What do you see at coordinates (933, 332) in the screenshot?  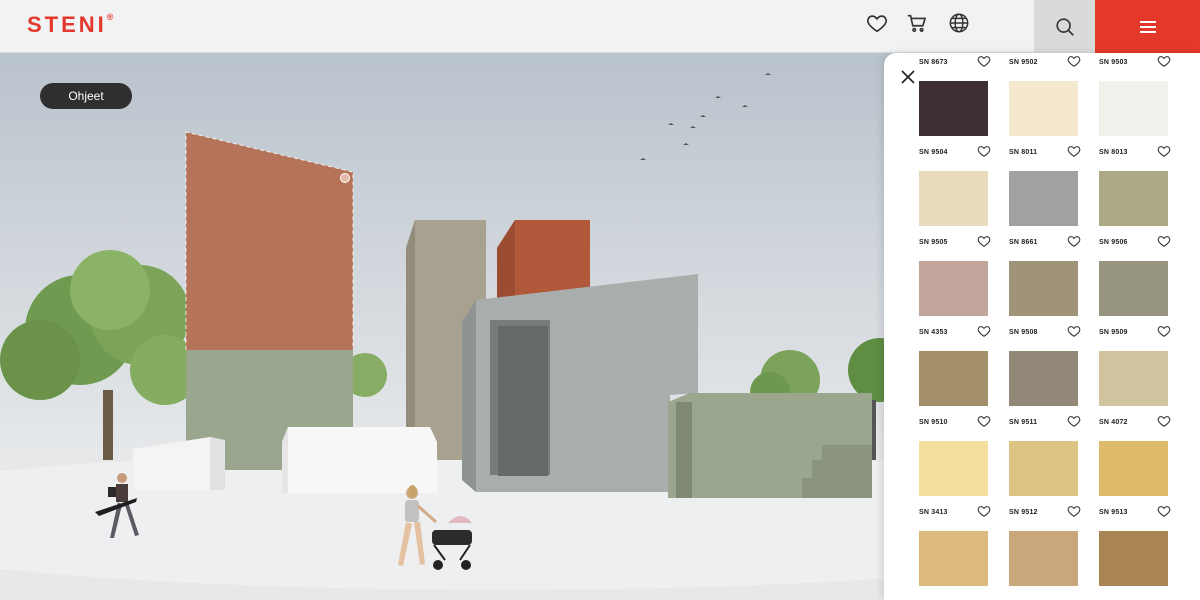 I see `swatch-code-label: SN 4353` at bounding box center [933, 332].